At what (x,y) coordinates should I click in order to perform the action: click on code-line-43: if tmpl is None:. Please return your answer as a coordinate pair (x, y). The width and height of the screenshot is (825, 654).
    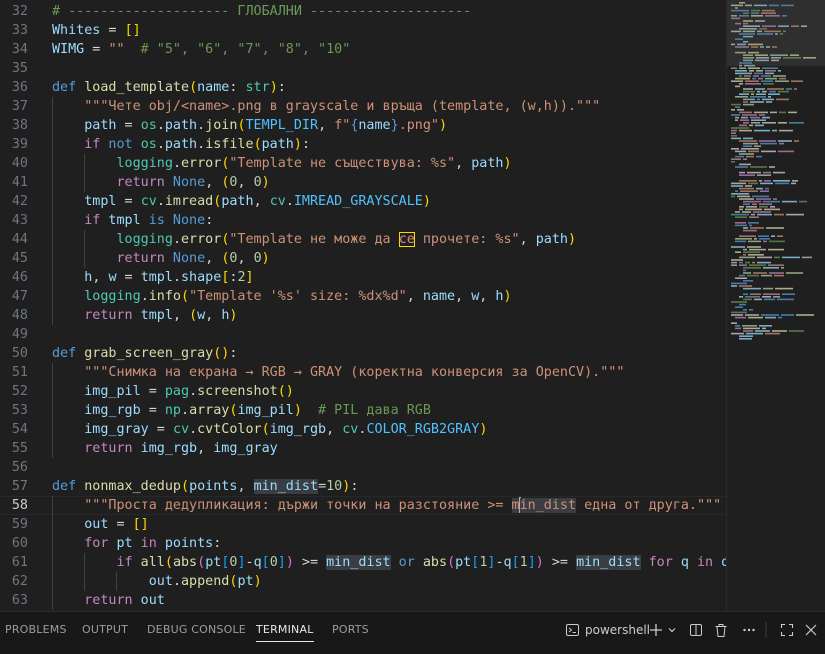
    Looking at the image, I should click on (388, 220).